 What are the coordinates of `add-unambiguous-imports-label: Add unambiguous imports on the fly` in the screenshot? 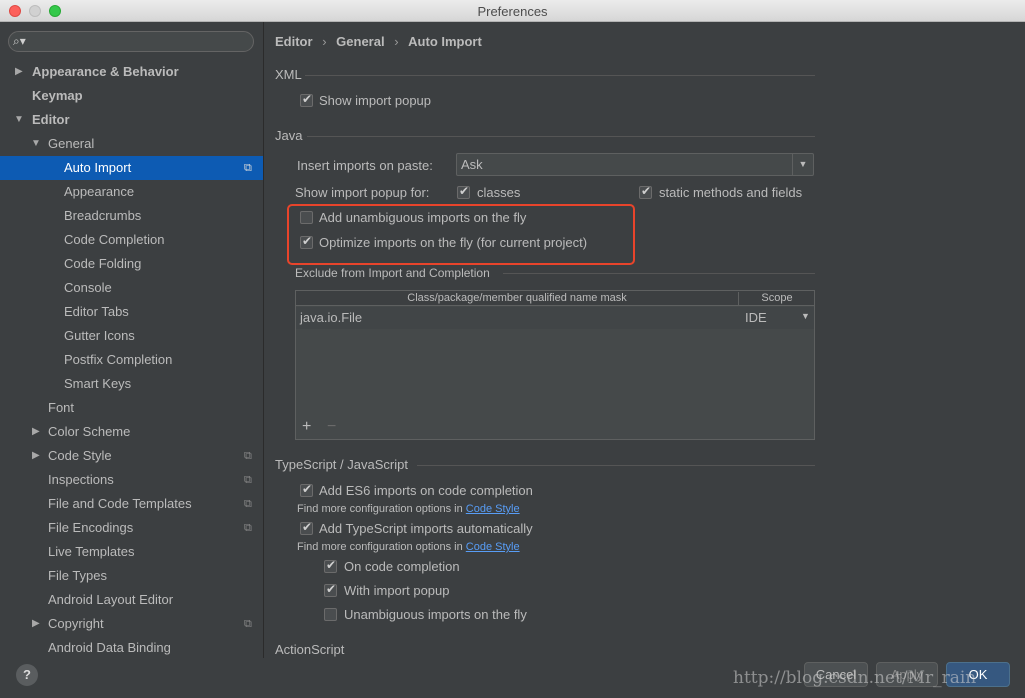 It's located at (422, 217).